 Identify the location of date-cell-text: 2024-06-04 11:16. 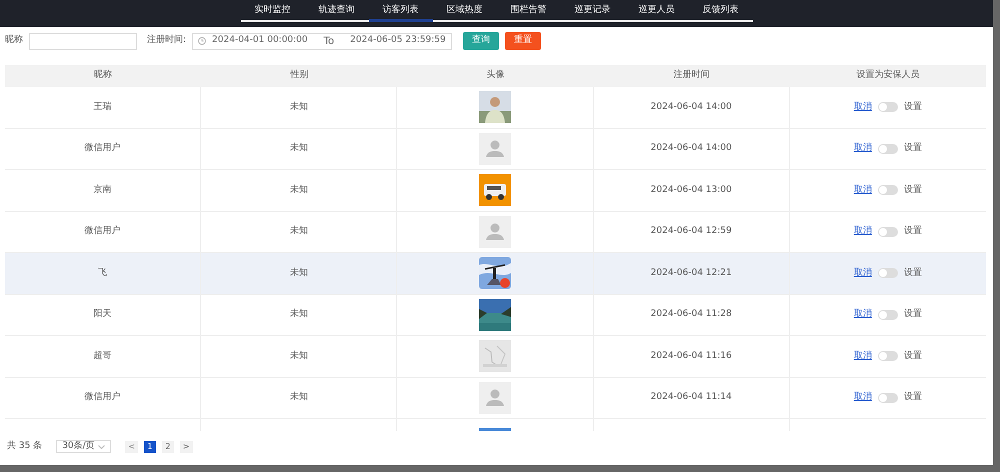
(691, 356).